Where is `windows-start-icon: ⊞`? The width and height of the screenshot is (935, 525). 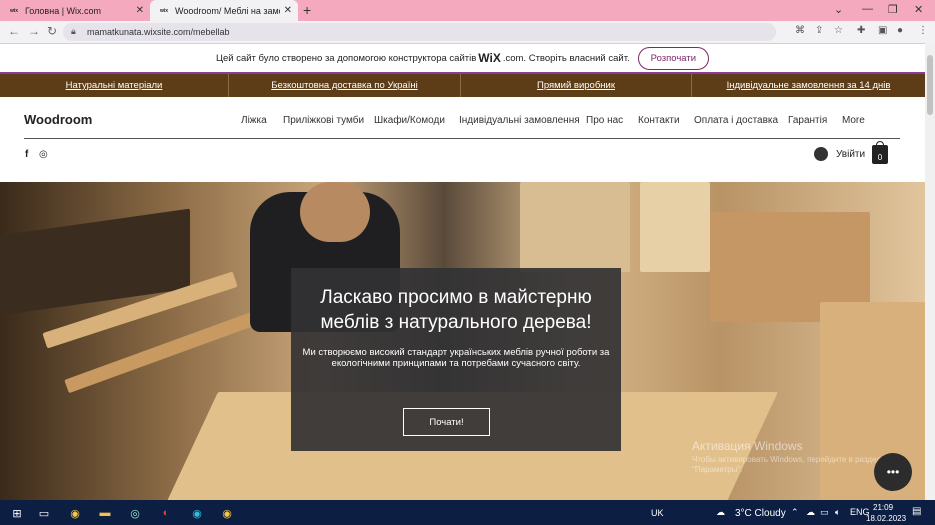
windows-start-icon: ⊞ is located at coordinates (17, 513).